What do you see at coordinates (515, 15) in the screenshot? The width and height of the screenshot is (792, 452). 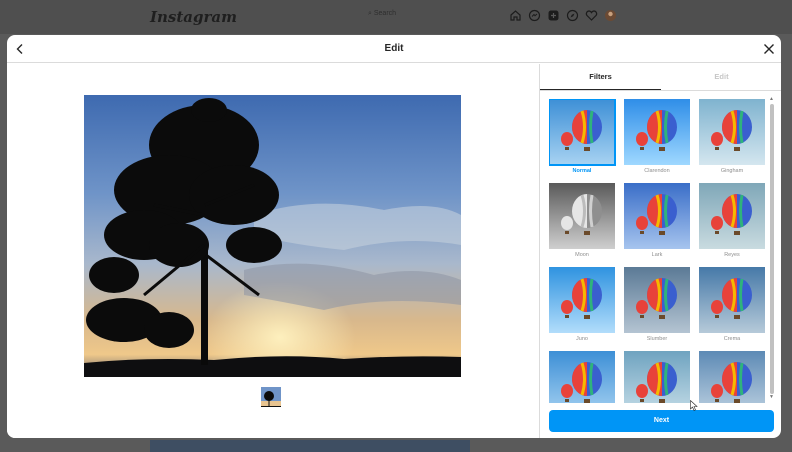 I see `home-icon` at bounding box center [515, 15].